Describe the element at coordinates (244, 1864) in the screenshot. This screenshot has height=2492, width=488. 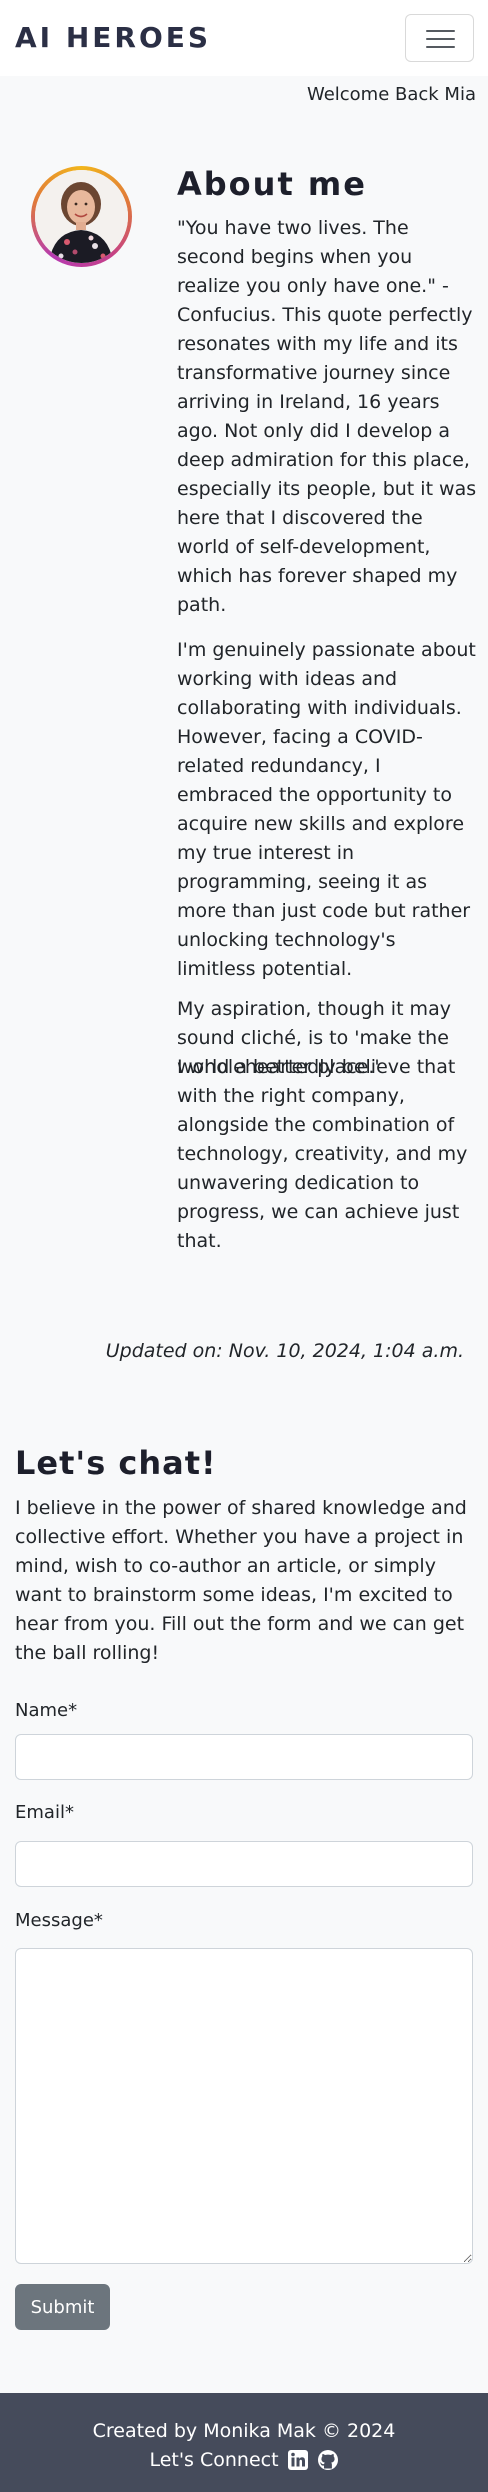
I see `email-input` at that location.